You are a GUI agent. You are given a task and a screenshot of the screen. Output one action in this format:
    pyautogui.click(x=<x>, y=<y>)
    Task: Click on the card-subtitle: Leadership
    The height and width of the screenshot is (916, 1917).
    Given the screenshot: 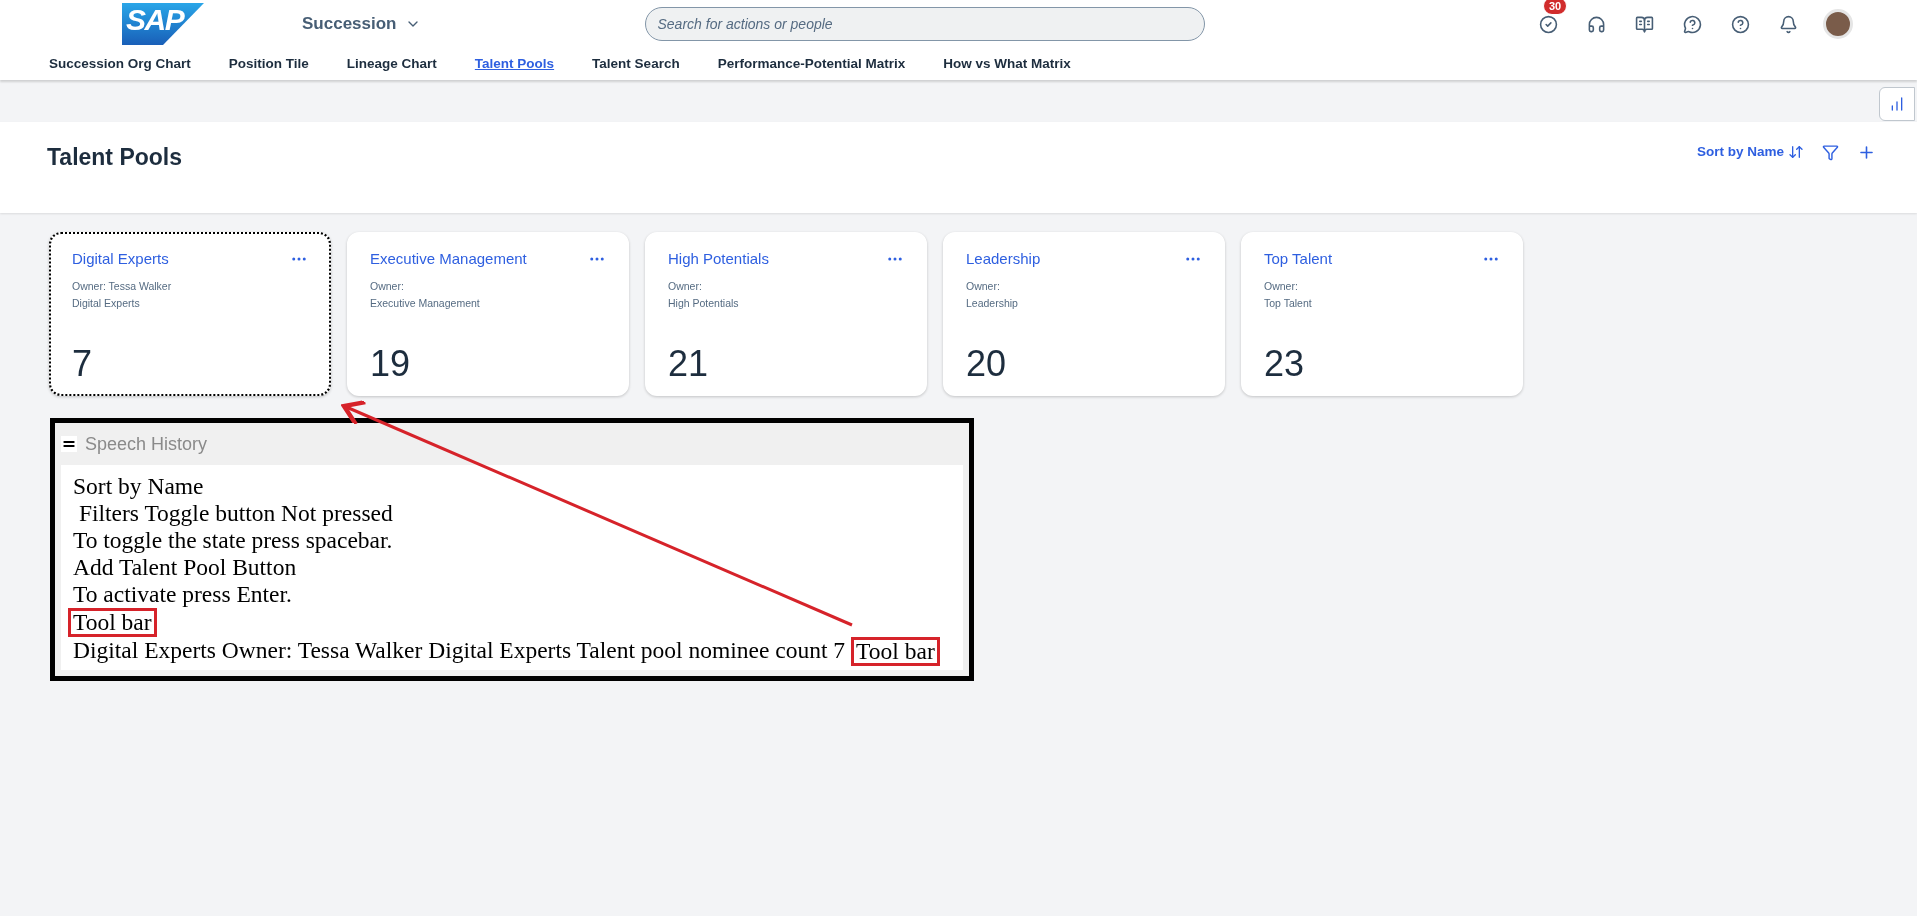 What is the action you would take?
    pyautogui.click(x=992, y=304)
    